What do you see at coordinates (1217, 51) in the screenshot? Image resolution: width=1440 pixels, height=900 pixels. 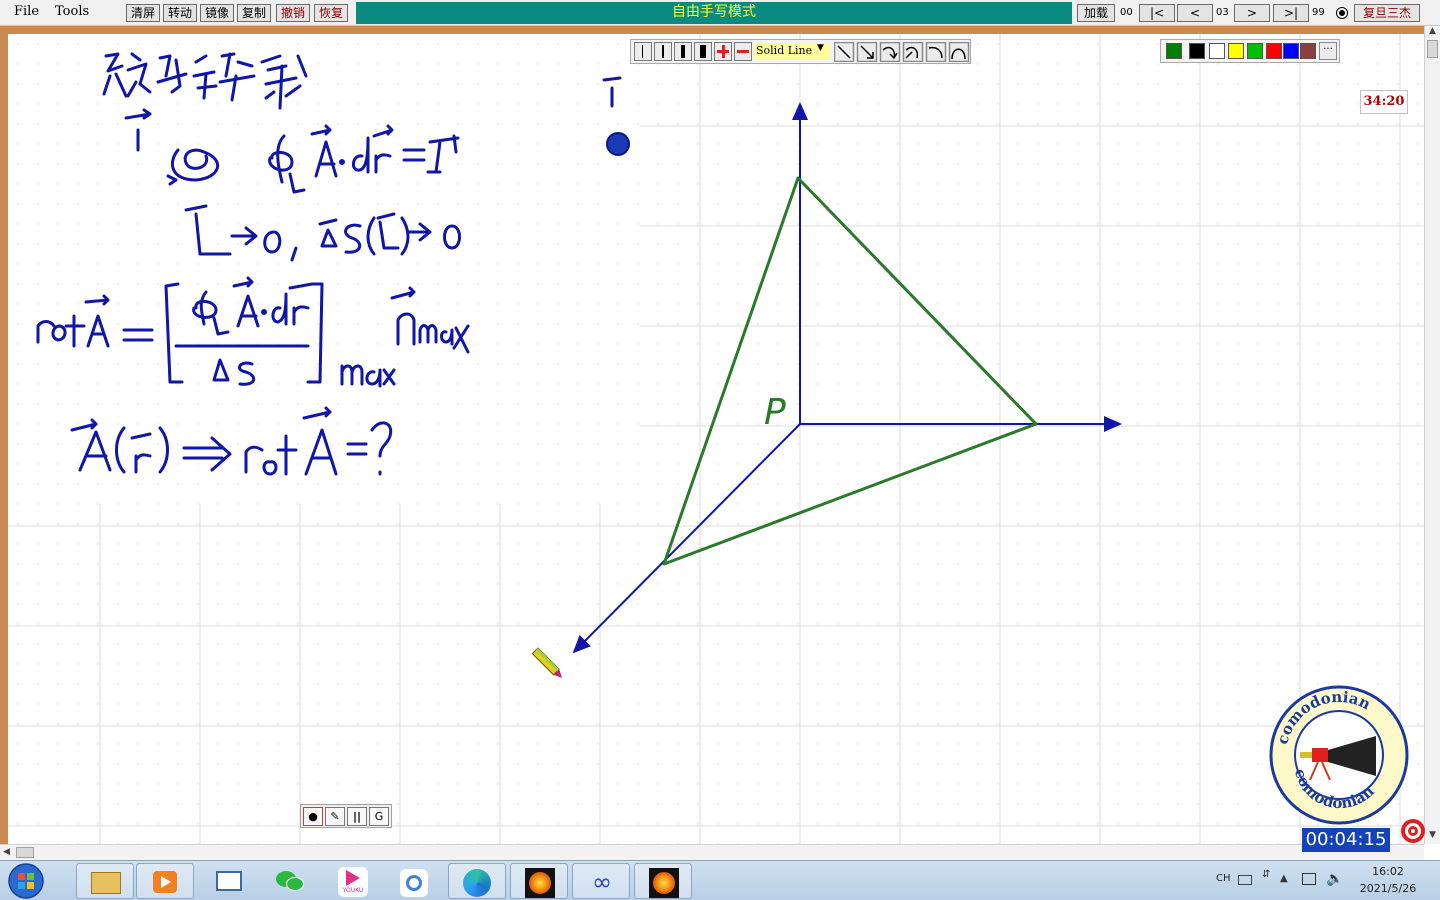 I see `color-white` at bounding box center [1217, 51].